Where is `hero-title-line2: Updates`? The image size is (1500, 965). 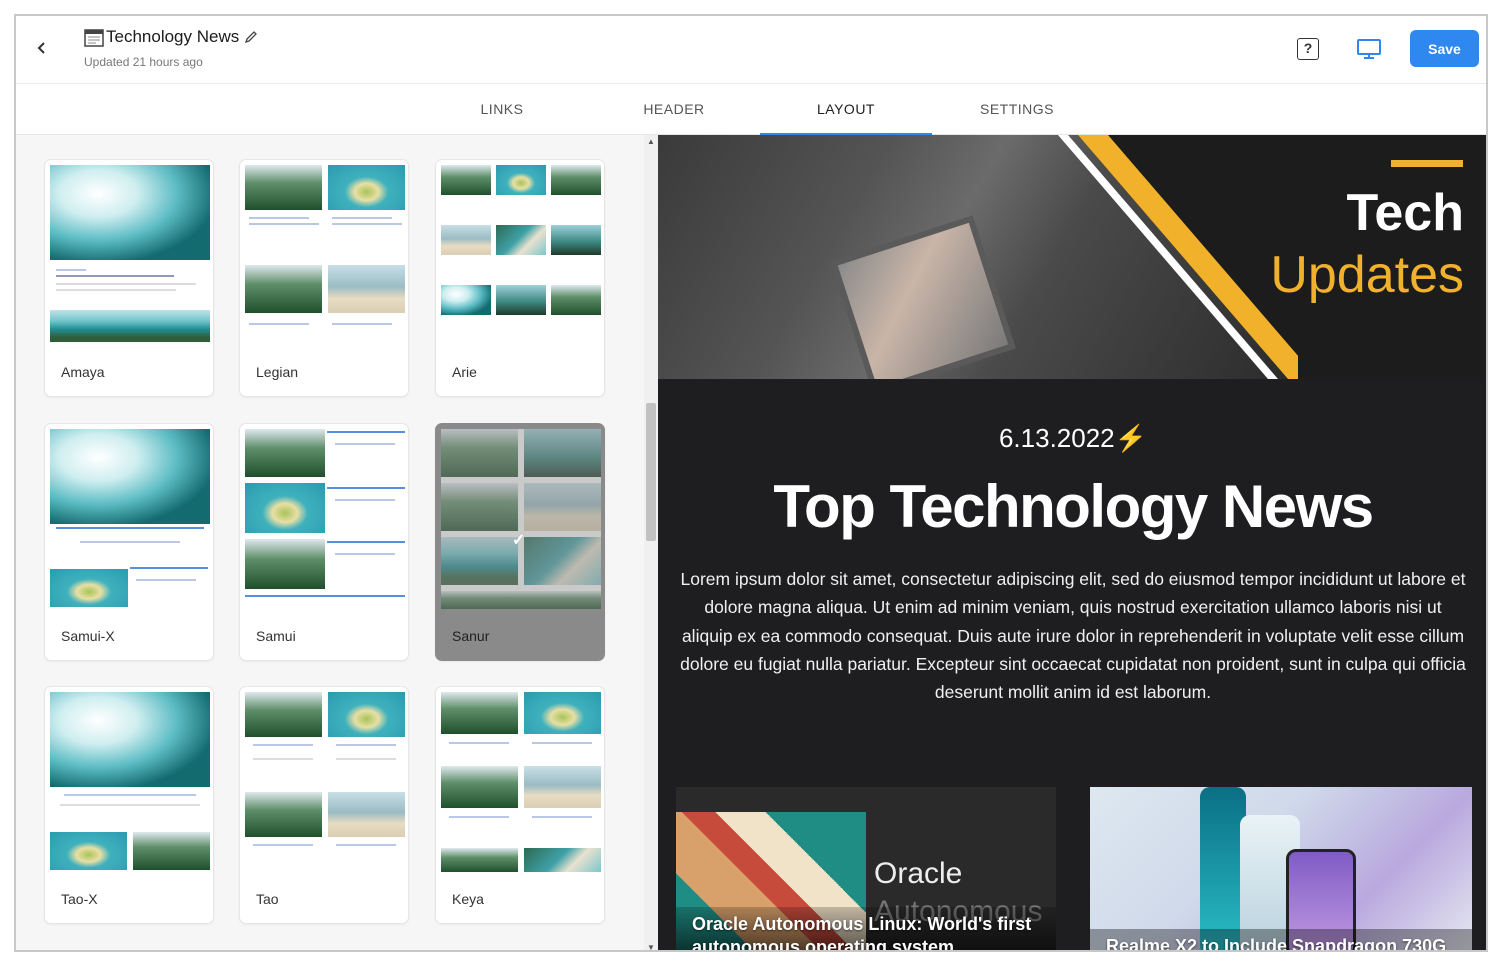 hero-title-line2: Updates is located at coordinates (1367, 275).